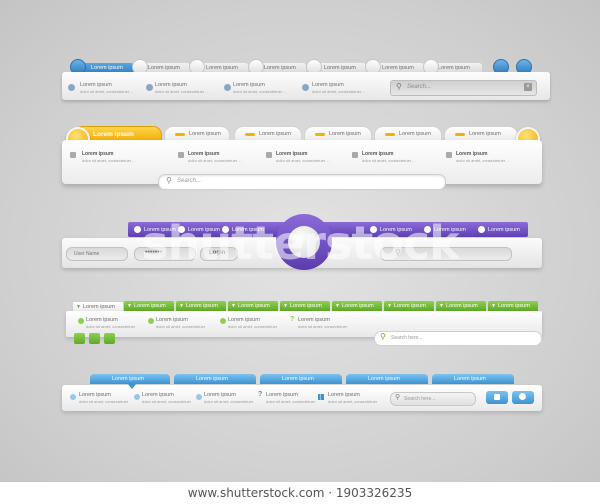 The image size is (600, 504). What do you see at coordinates (109, 338) in the screenshot?
I see `users-icon` at bounding box center [109, 338].